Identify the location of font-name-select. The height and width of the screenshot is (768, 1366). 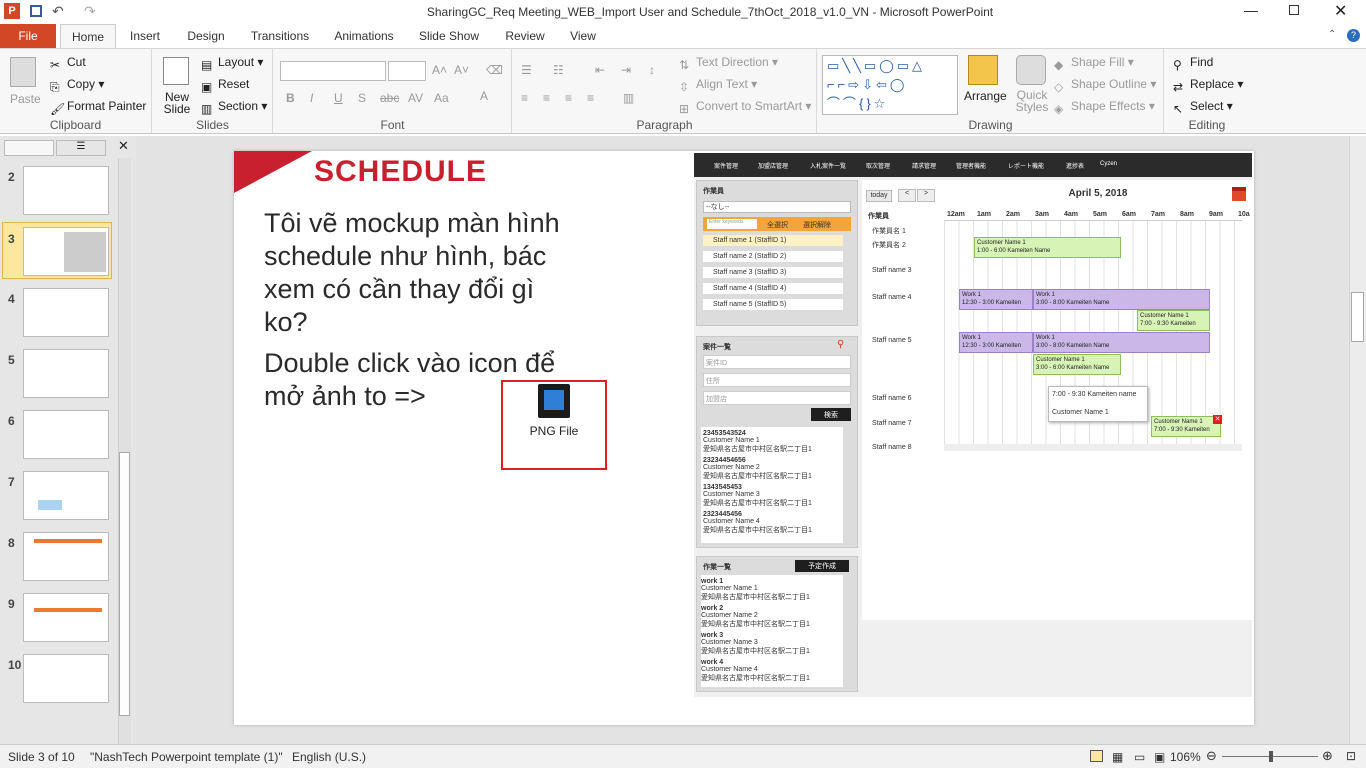
(333, 71).